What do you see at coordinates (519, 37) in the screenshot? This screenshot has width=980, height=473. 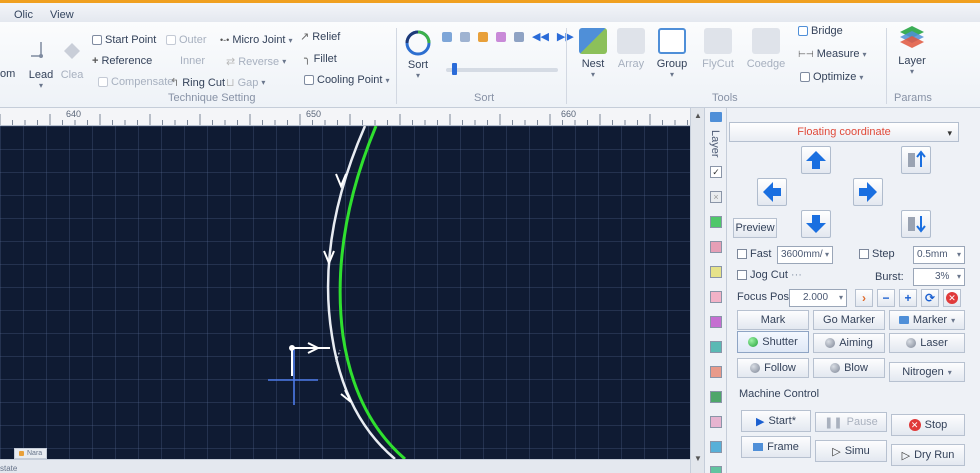 I see `sort-tool-5-icon` at bounding box center [519, 37].